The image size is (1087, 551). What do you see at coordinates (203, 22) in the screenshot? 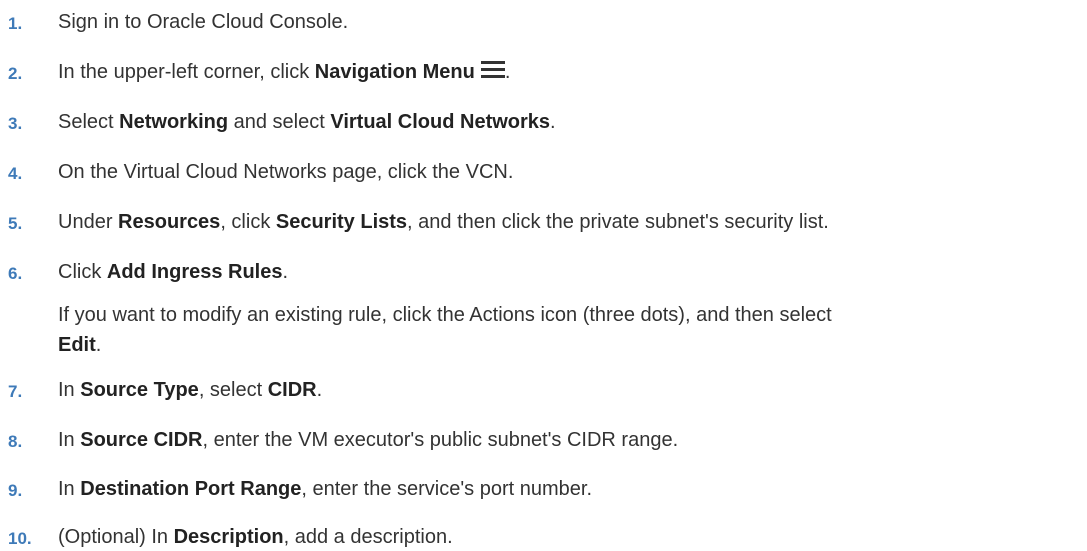
I see `step-text: Sign in to Oracle Cloud Console.` at bounding box center [203, 22].